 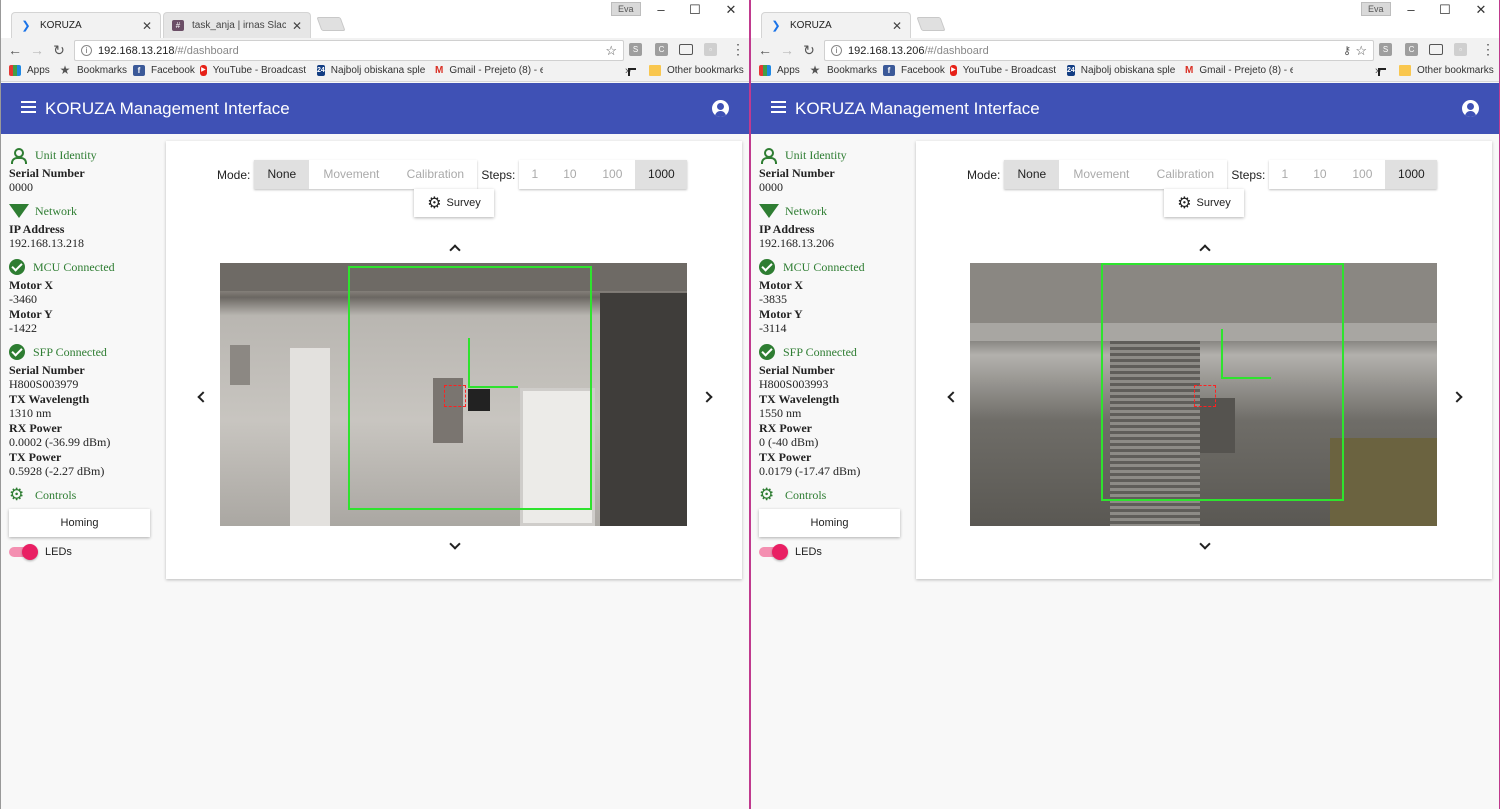 I want to click on address-bar: i 192.168.13.218 /#/dashboard ☆, so click(x=349, y=50).